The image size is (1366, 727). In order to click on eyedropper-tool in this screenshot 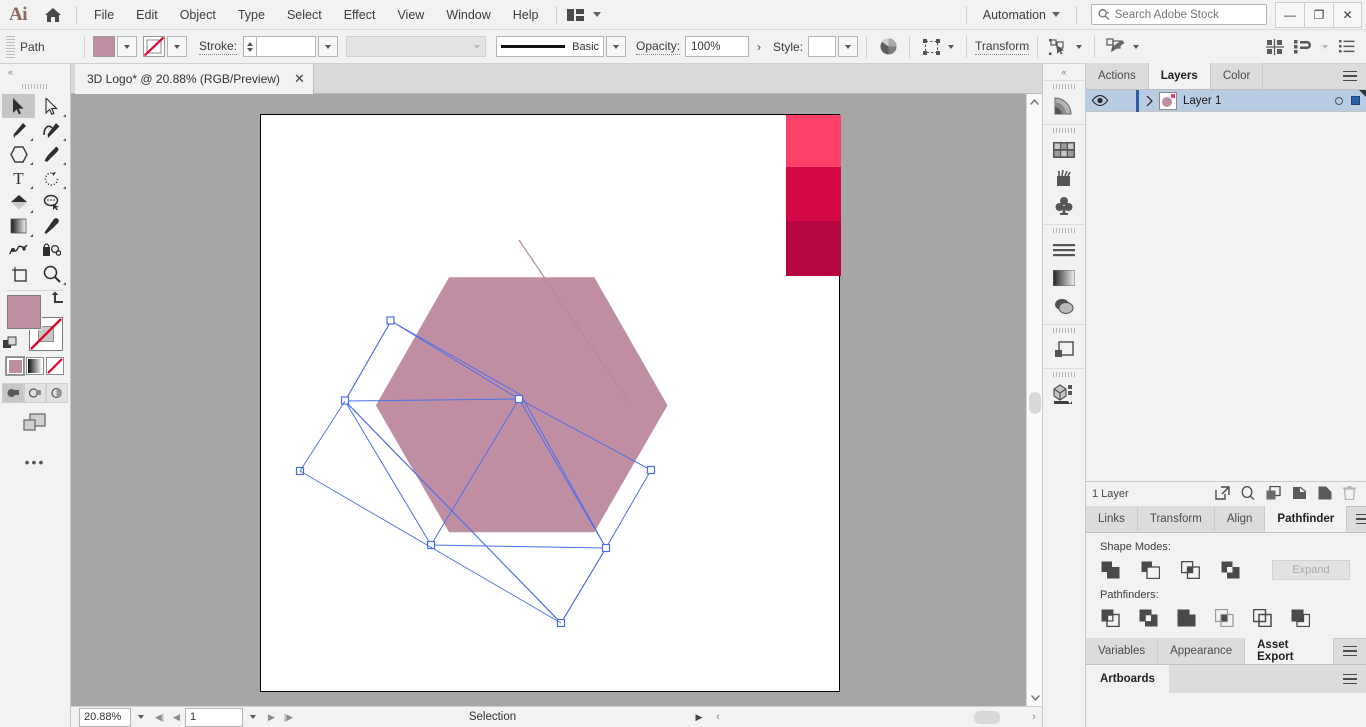, I will do `click(51, 226)`.